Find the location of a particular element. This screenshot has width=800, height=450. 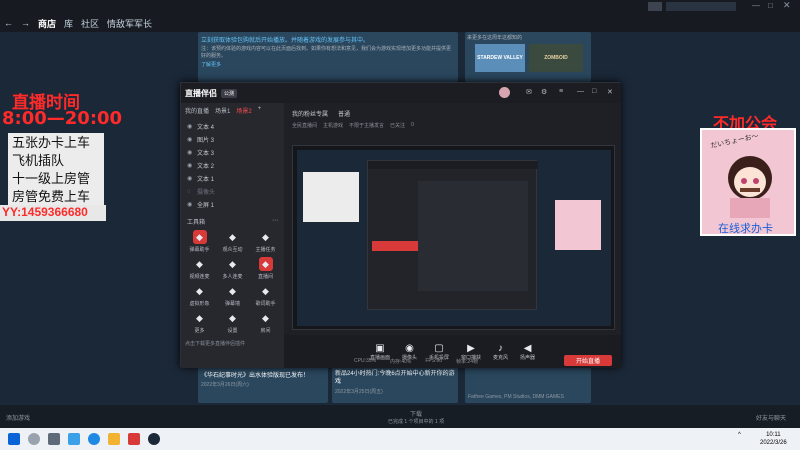

steam-taskbar-icon is located at coordinates (154, 439).